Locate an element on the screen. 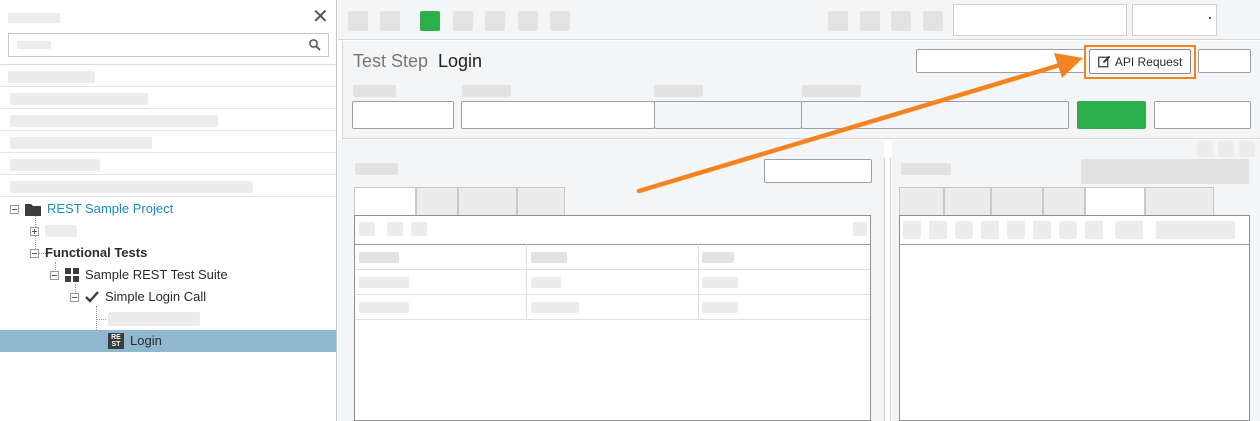 This screenshot has height=421, width=1260. arrow-annotation is located at coordinates (859, 123).